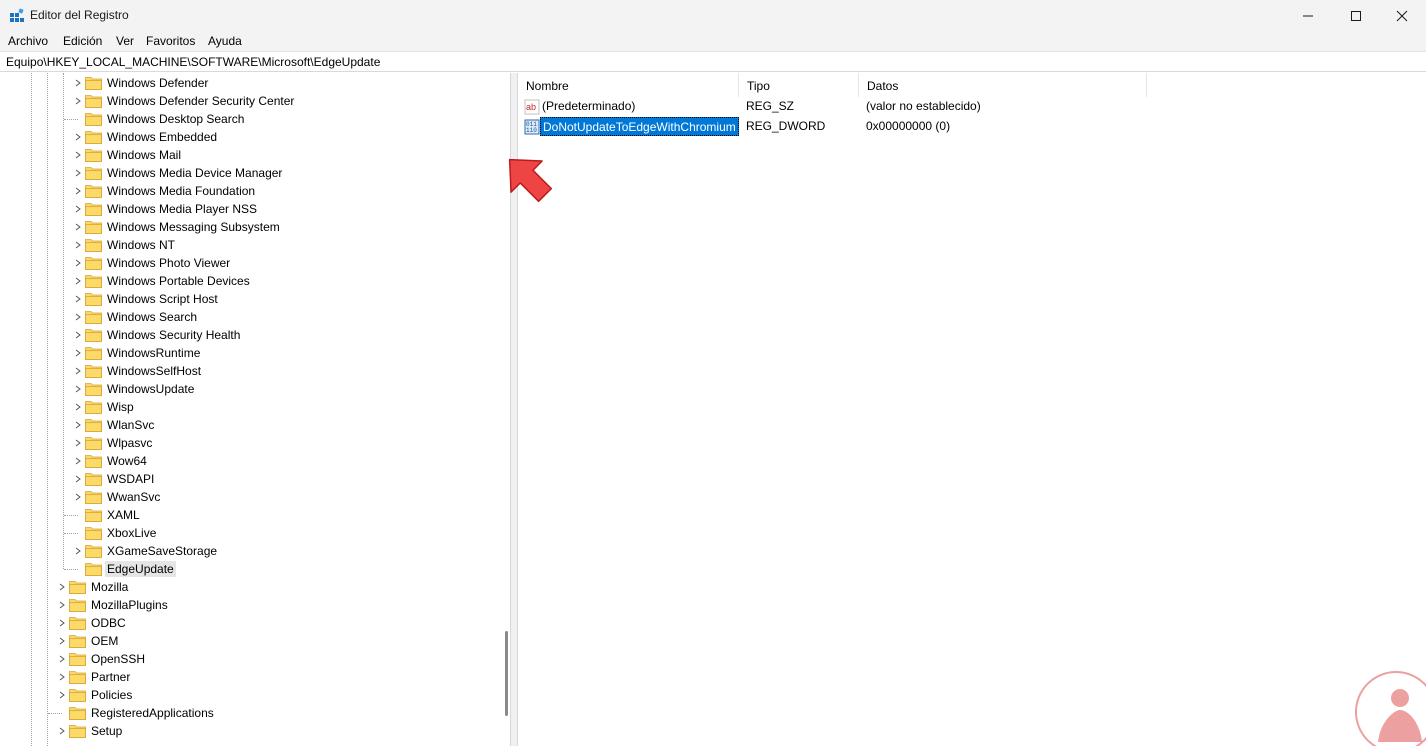  Describe the element at coordinates (248, 119) in the screenshot. I see `tree-item: Windows Desktop Search` at that location.